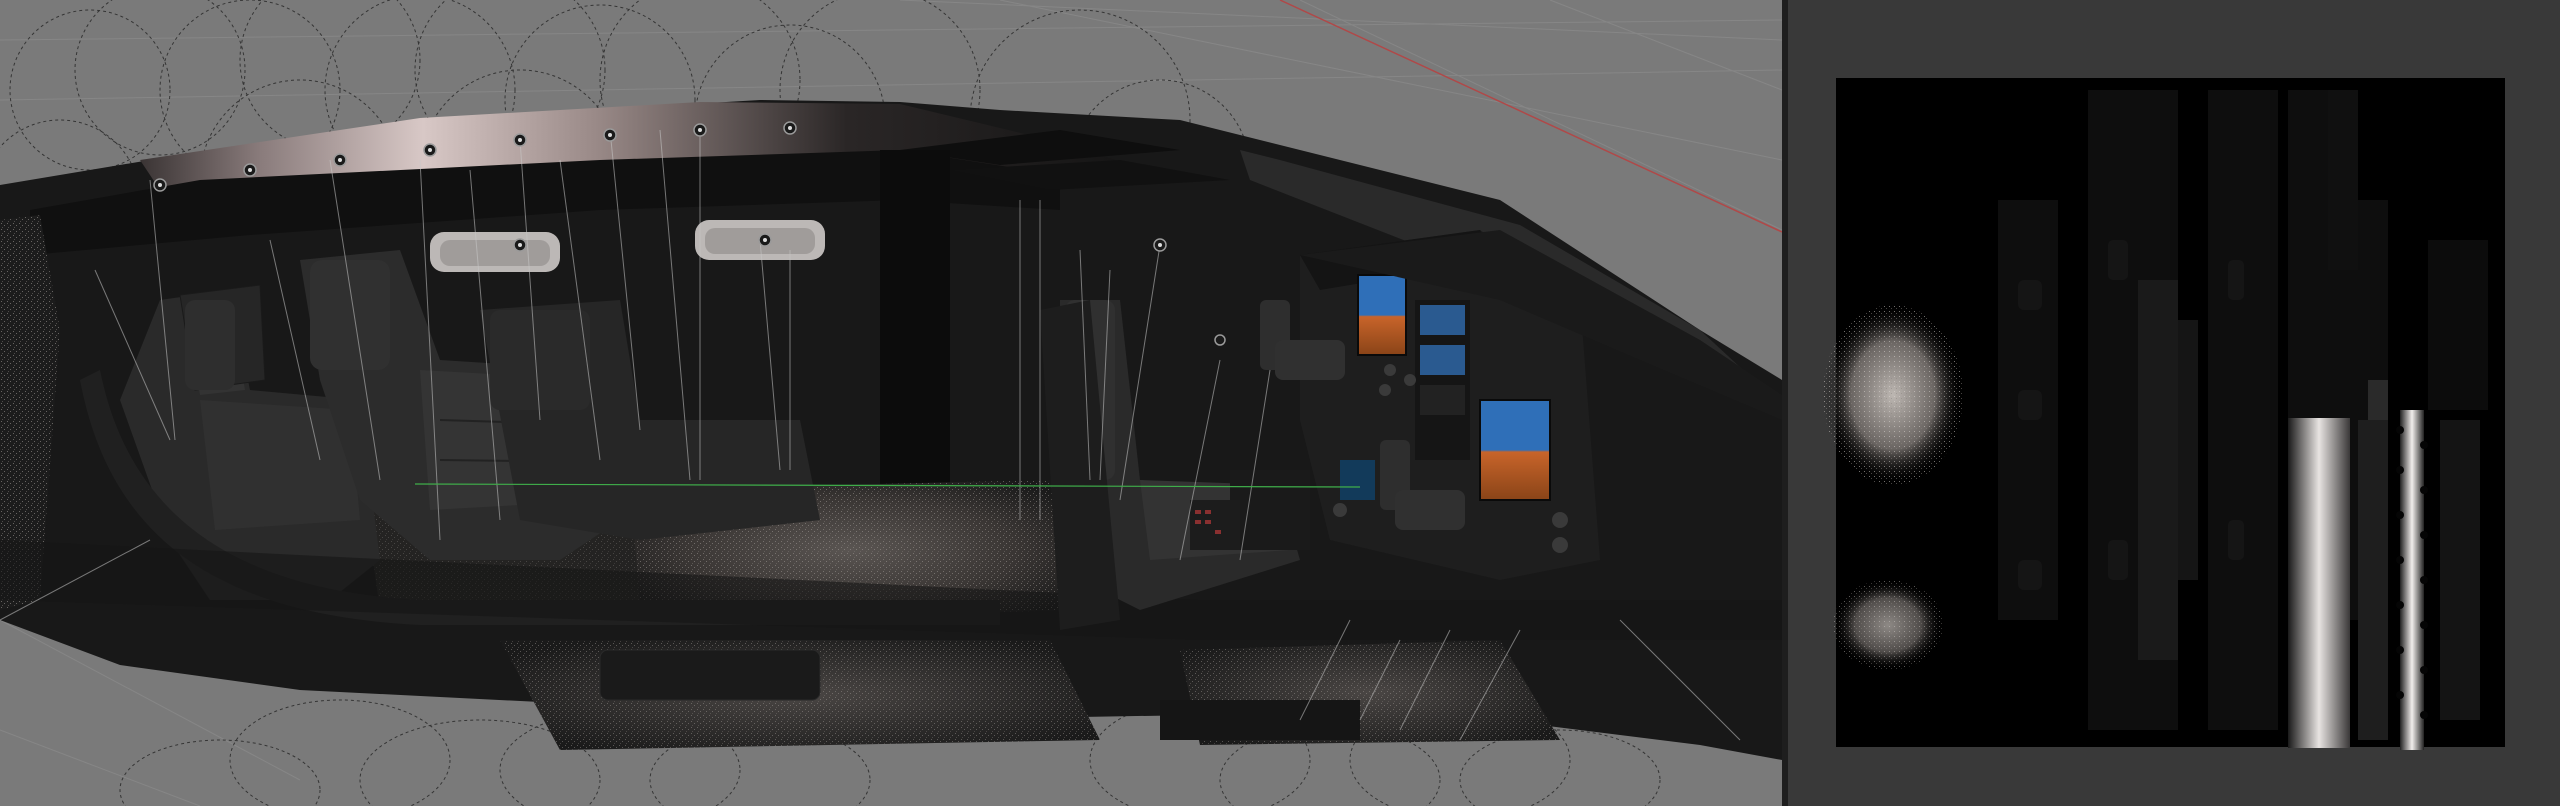  What do you see at coordinates (1270, 510) in the screenshot?
I see `throttle-quadrant` at bounding box center [1270, 510].